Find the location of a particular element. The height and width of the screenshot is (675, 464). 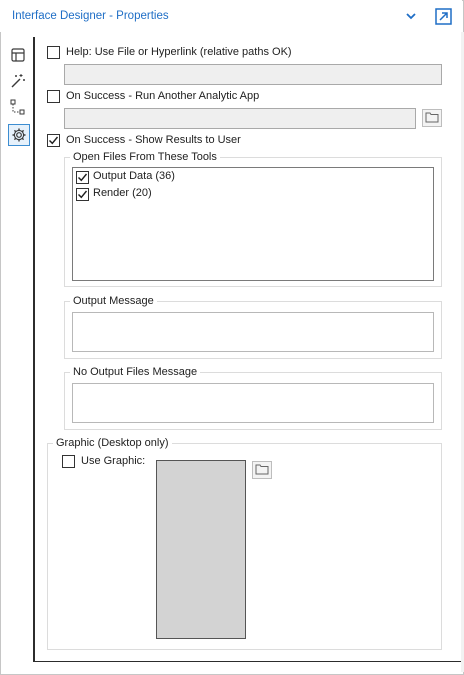

magic-wand-icon is located at coordinates (18, 81).